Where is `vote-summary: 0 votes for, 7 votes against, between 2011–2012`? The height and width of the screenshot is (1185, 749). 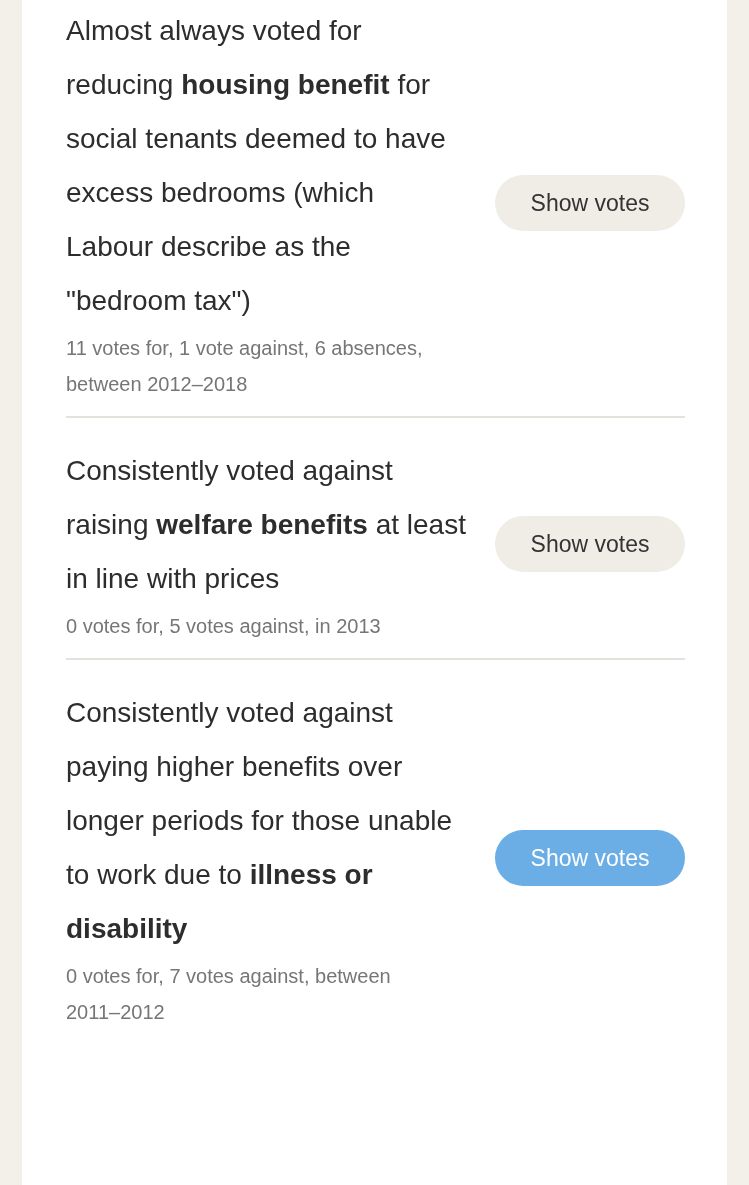 vote-summary: 0 votes for, 7 votes against, between 2011–2012 is located at coordinates (229, 994).